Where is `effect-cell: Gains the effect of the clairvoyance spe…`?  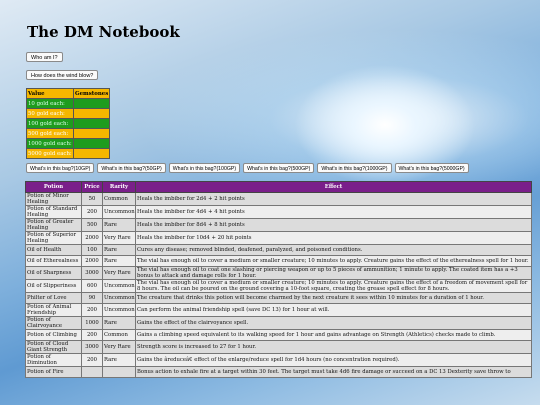
effect-cell: Gains the effect of the clairvoyance spe… is located at coordinates (333, 323).